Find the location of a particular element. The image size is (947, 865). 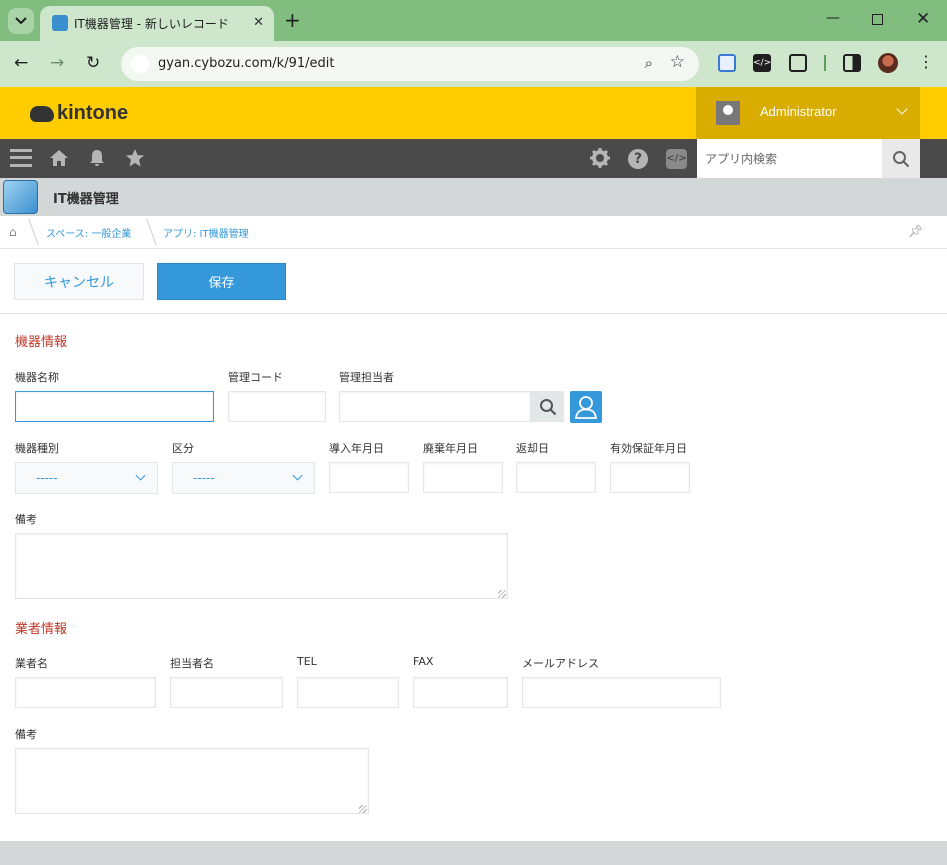

gear-icon is located at coordinates (600, 158).